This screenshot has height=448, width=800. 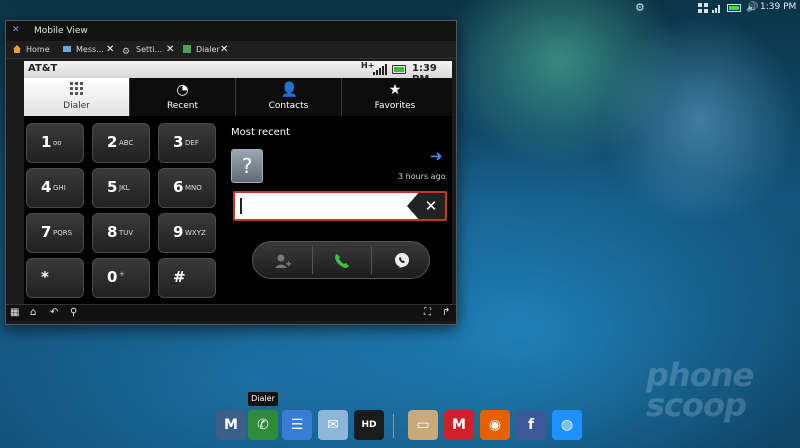 What do you see at coordinates (126, 143) in the screenshot?
I see `key-2-letters: ABC` at bounding box center [126, 143].